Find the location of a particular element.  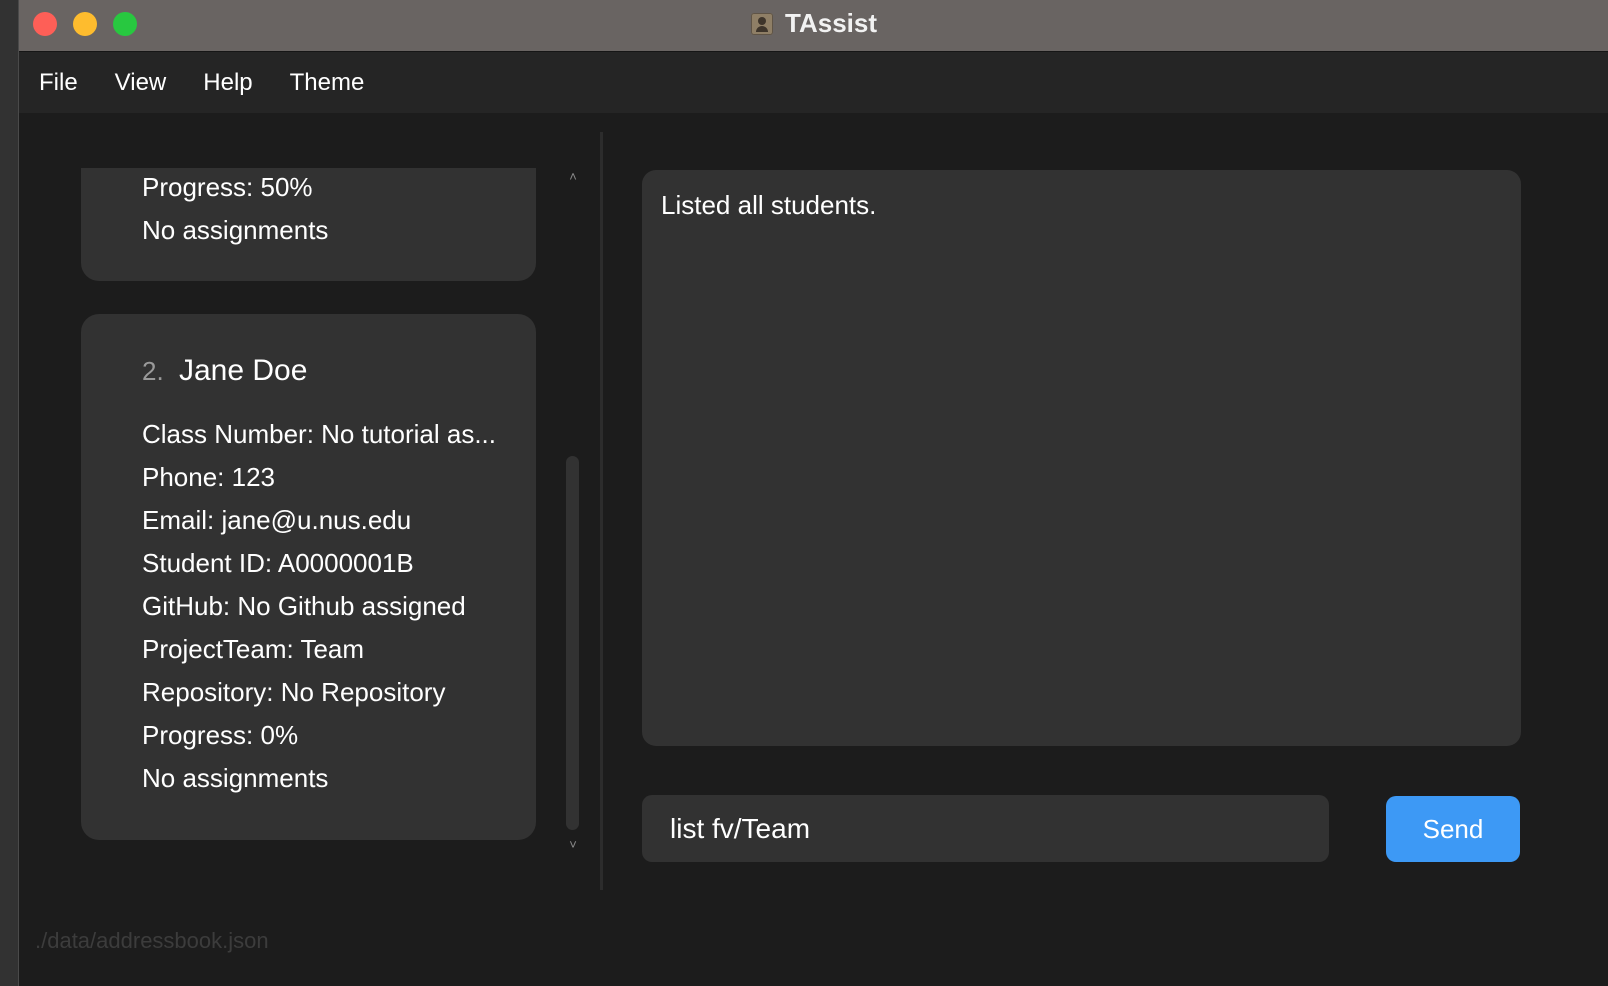

window-title-area: TAssist is located at coordinates (813, 23).